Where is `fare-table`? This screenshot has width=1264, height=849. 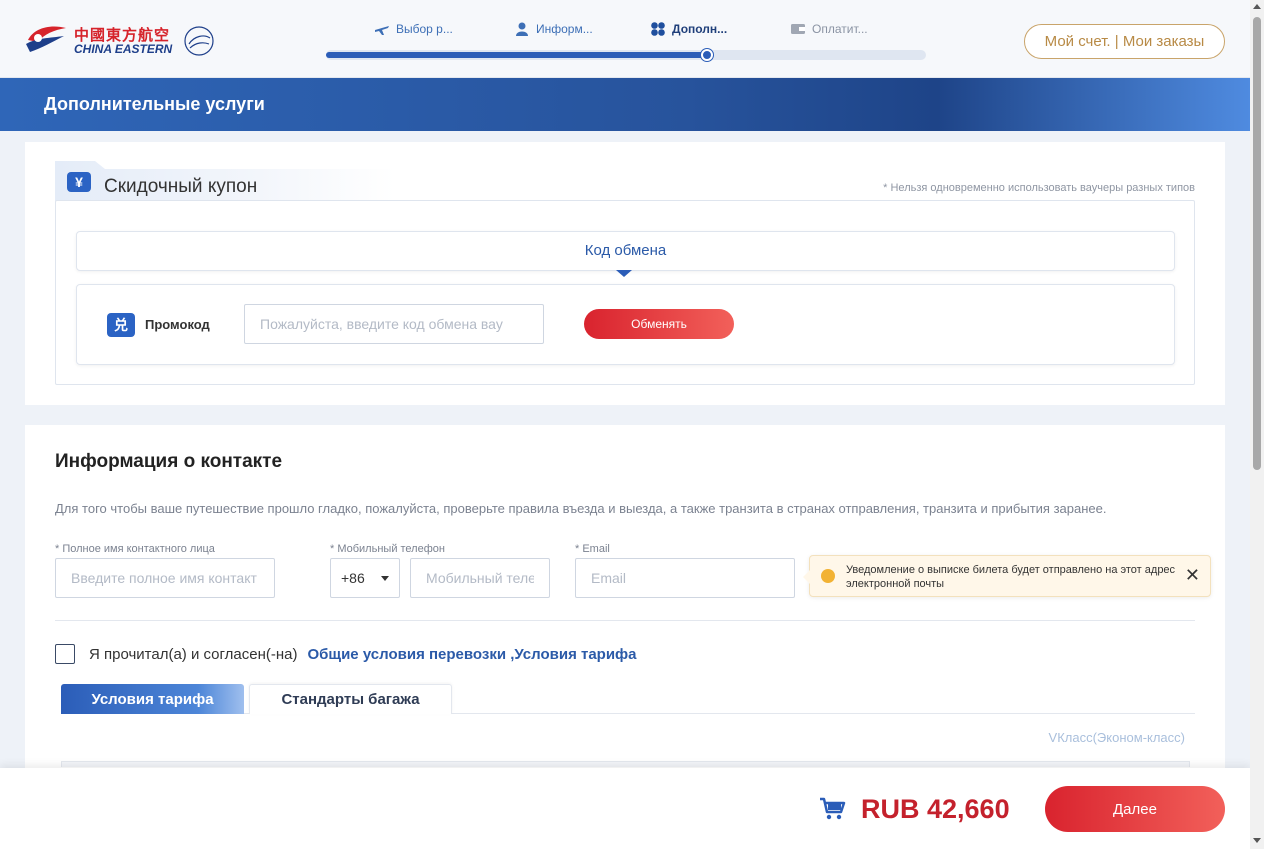 fare-table is located at coordinates (625, 764).